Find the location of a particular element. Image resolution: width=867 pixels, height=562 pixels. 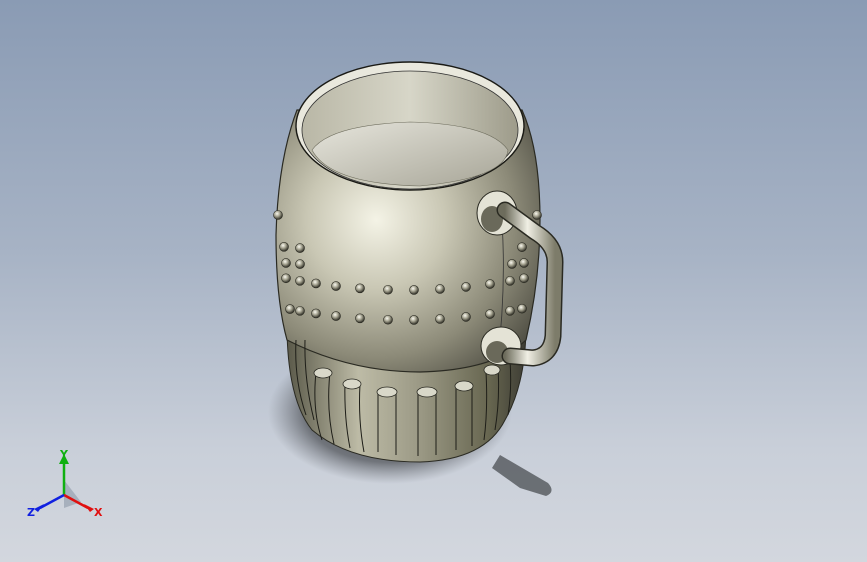

y-axis-label: Y is located at coordinates (64, 455).